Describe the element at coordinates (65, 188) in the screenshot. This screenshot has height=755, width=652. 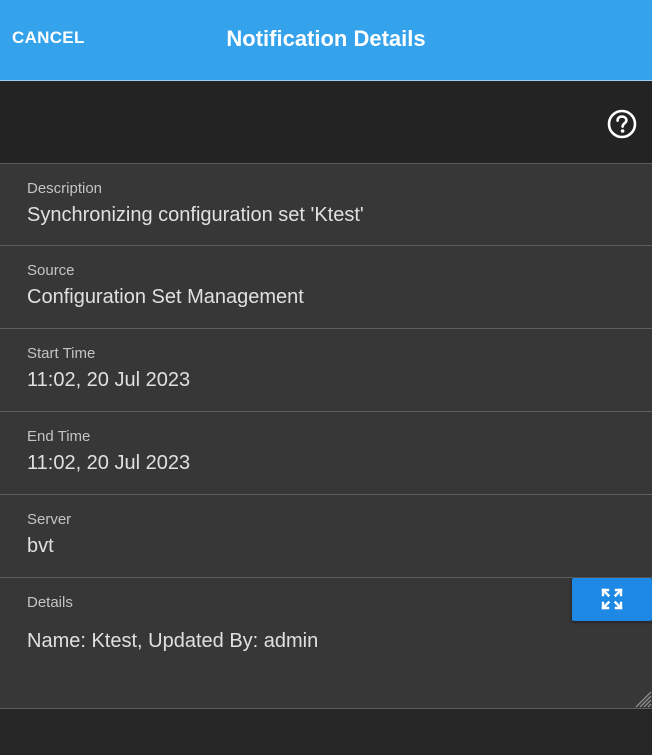
I see `description-label: Description` at that location.